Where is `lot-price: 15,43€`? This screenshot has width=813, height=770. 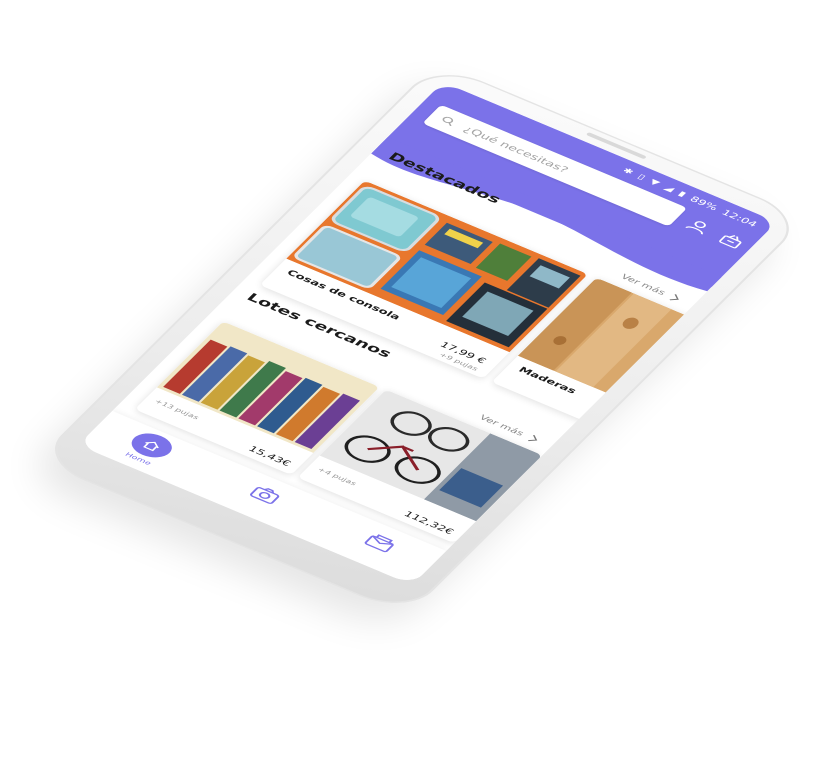 lot-price: 15,43€ is located at coordinates (269, 456).